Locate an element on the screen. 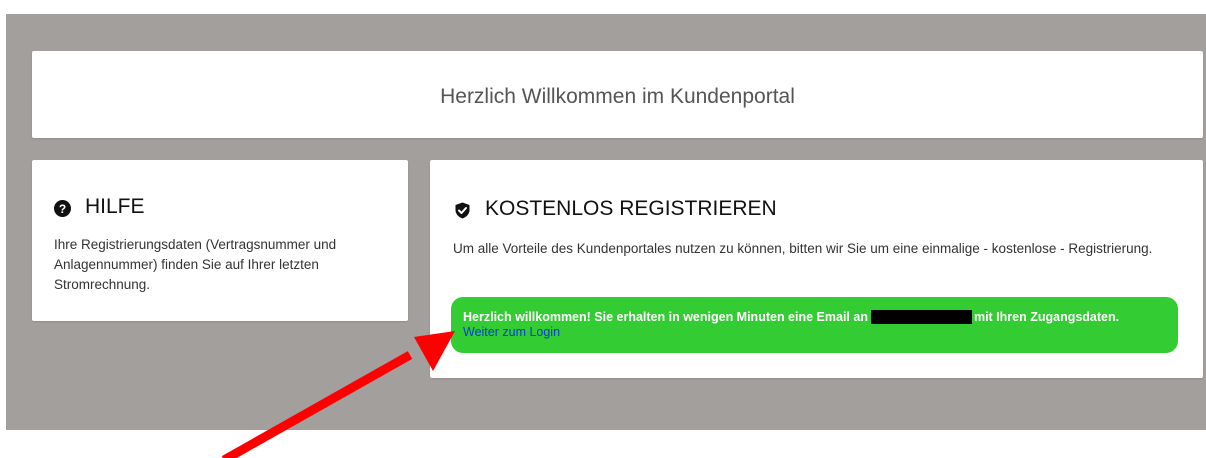 This screenshot has height=458, width=1206. annotation-arrow is located at coordinates (338, 394).